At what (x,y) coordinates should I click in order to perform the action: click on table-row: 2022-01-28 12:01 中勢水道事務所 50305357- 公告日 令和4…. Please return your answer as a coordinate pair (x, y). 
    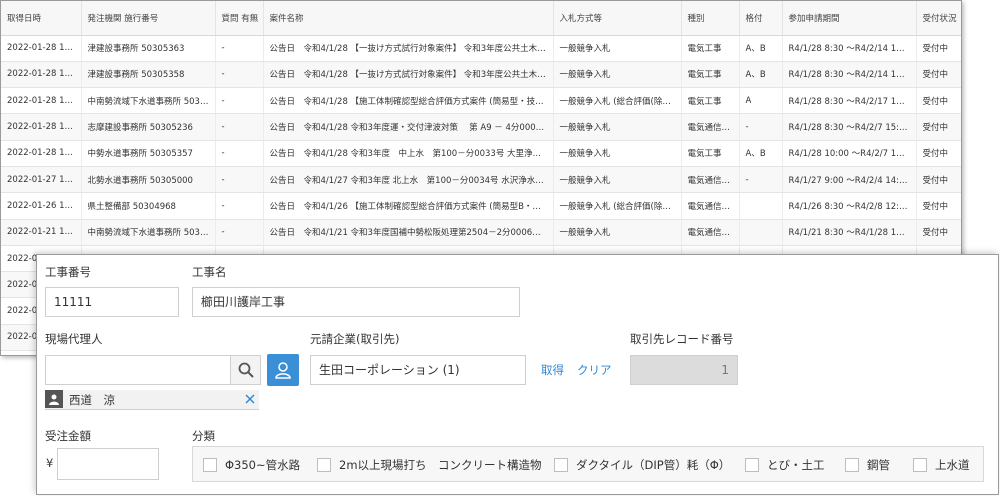
    Looking at the image, I should click on (481, 153).